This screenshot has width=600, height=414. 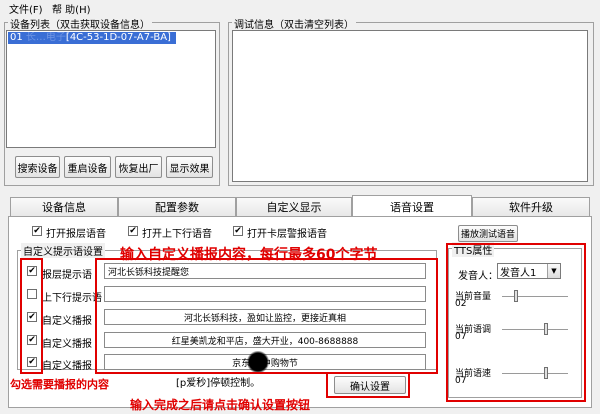 What do you see at coordinates (287, 234) in the screenshot?
I see `stuck-alarm-label: 打开卡层警报语音` at bounding box center [287, 234].